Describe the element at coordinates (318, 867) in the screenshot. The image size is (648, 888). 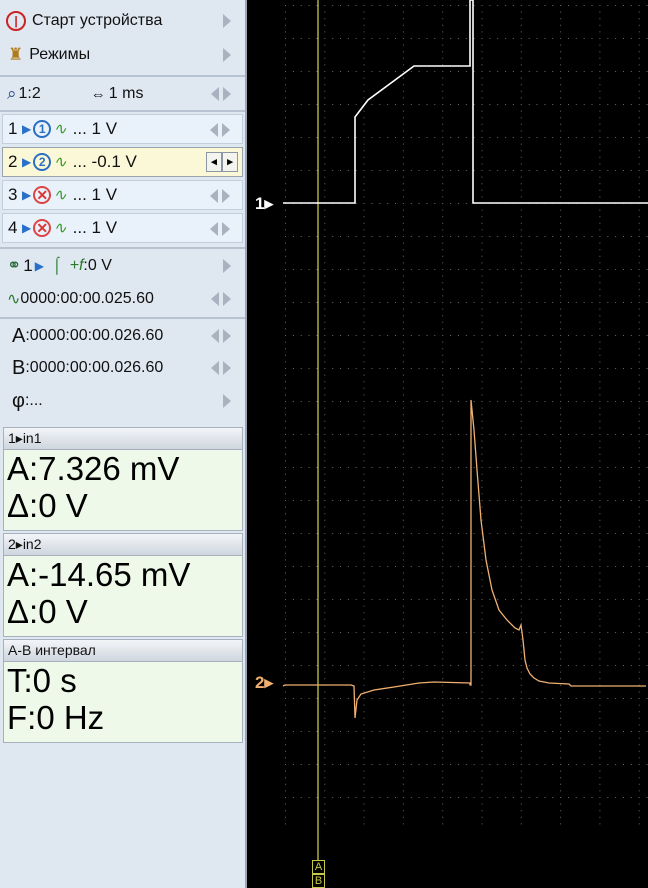
I see `cursor-a-marker: A` at that location.